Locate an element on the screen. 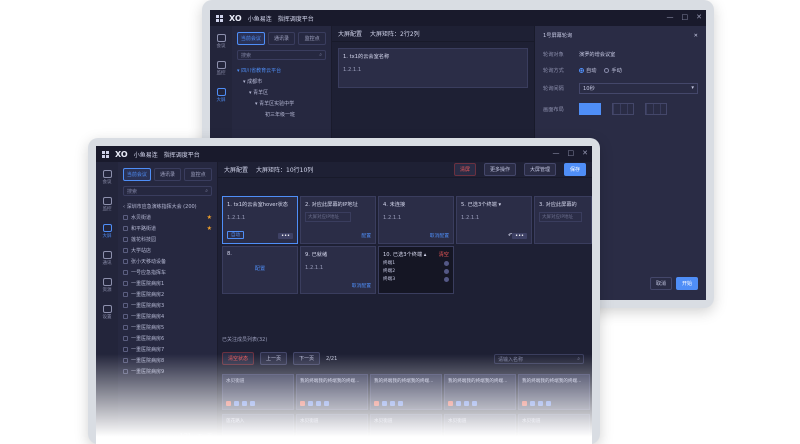  cancel-button: 取消 is located at coordinates (660, 283).